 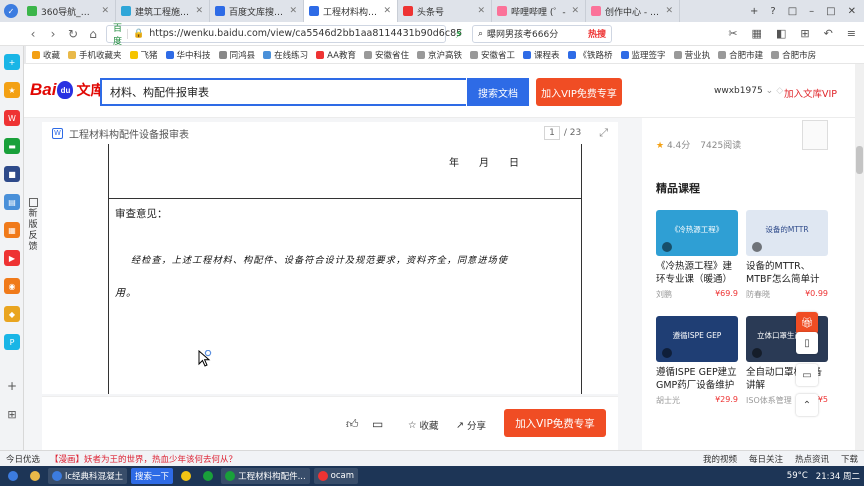 What do you see at coordinates (766, 459) in the screenshot?
I see `daily-focus-button: 每日关注` at bounding box center [766, 459].